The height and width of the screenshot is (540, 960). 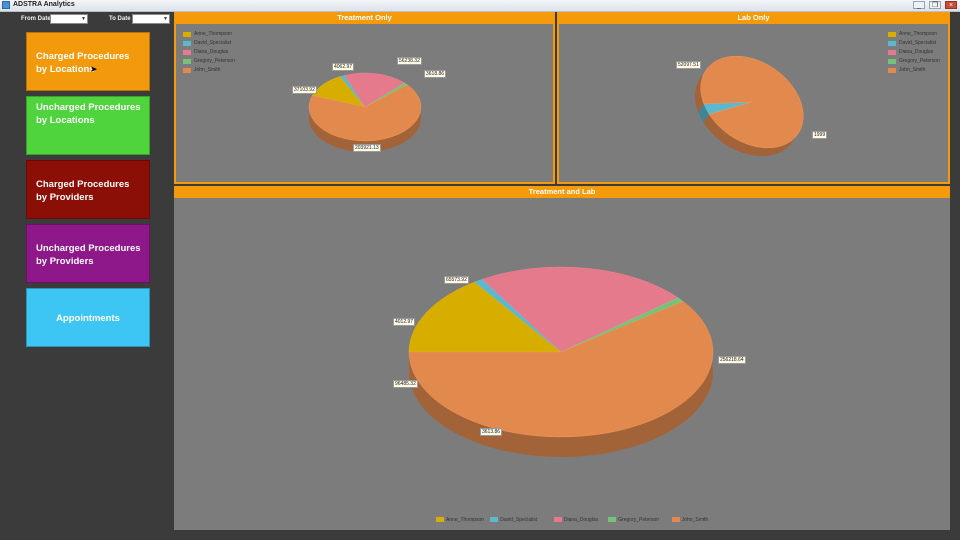 I want to click on data-label-david-specialist: 4062.97, so click(x=343, y=67).